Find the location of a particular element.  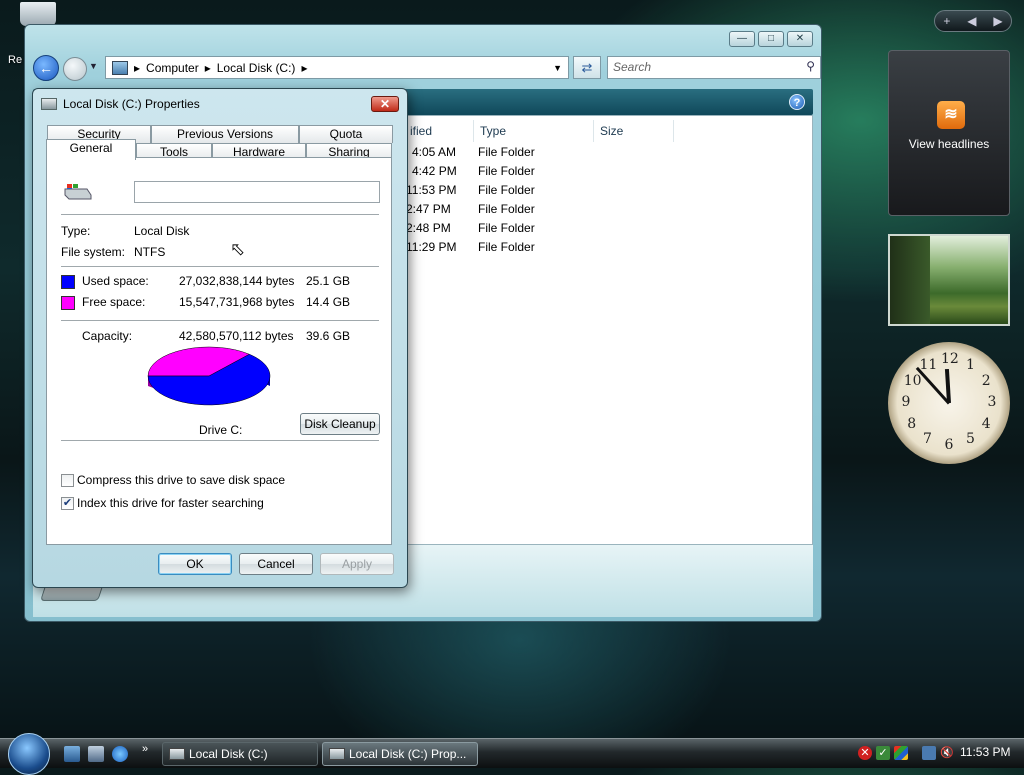

add-gadget-icon: + is located at coordinates (946, 21).